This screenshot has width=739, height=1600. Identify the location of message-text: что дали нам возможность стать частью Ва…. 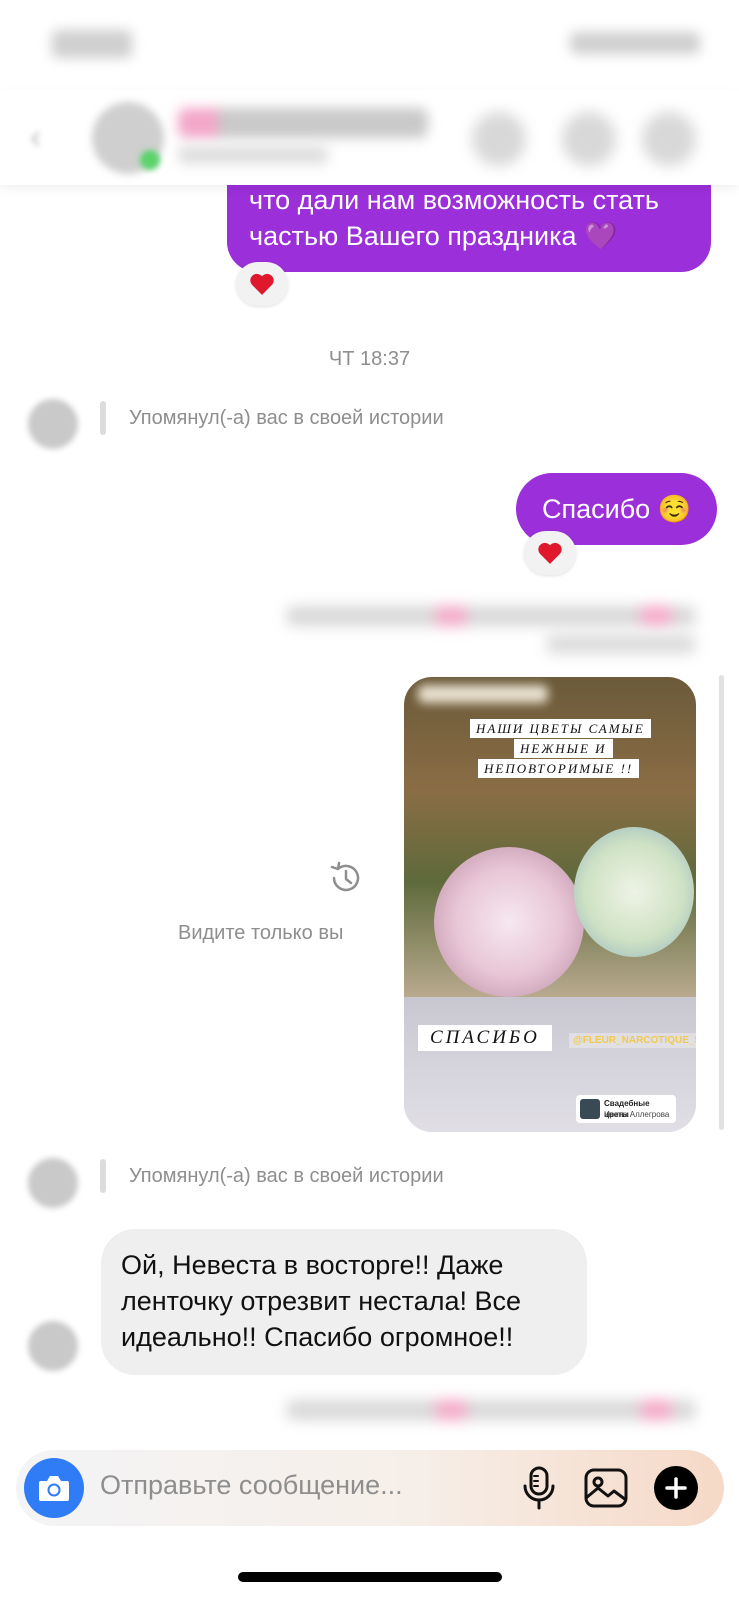
(454, 218).